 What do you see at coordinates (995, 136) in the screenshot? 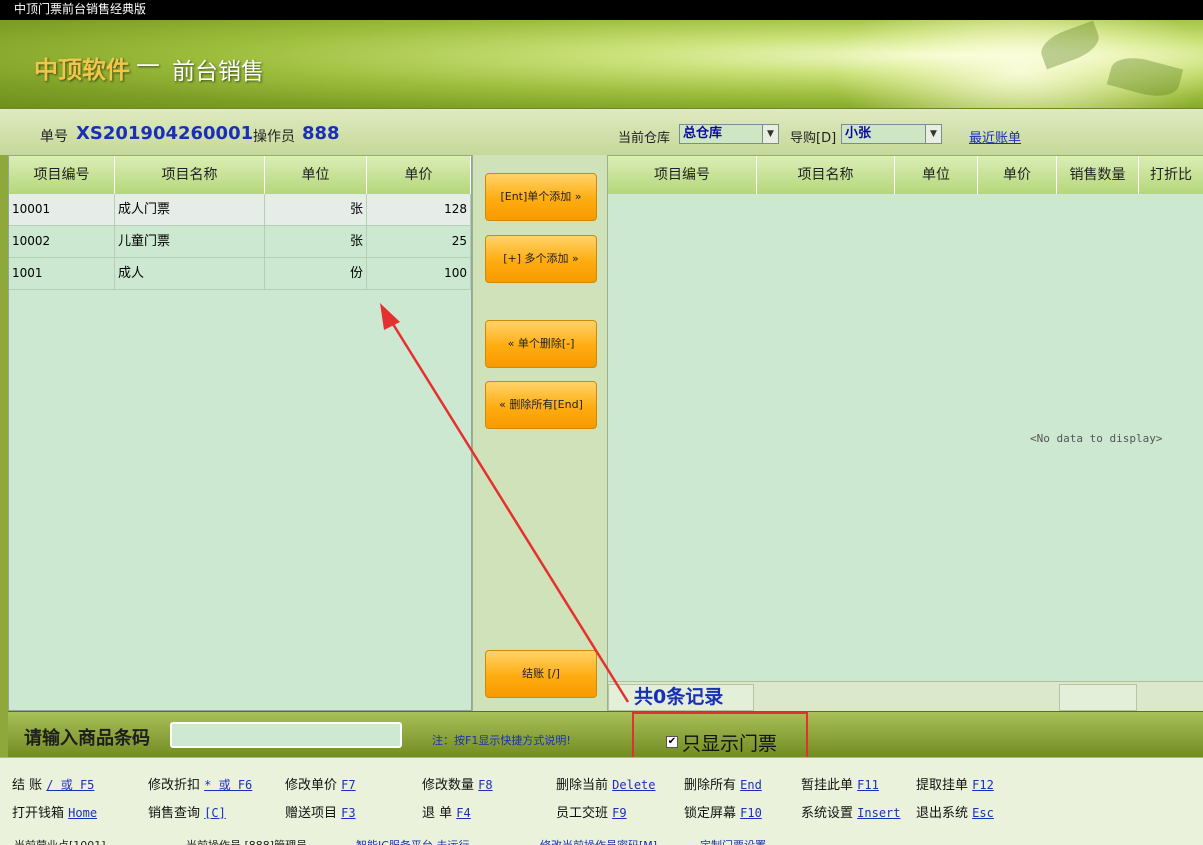
I see `recent-bills-link: 最近账单` at bounding box center [995, 136].